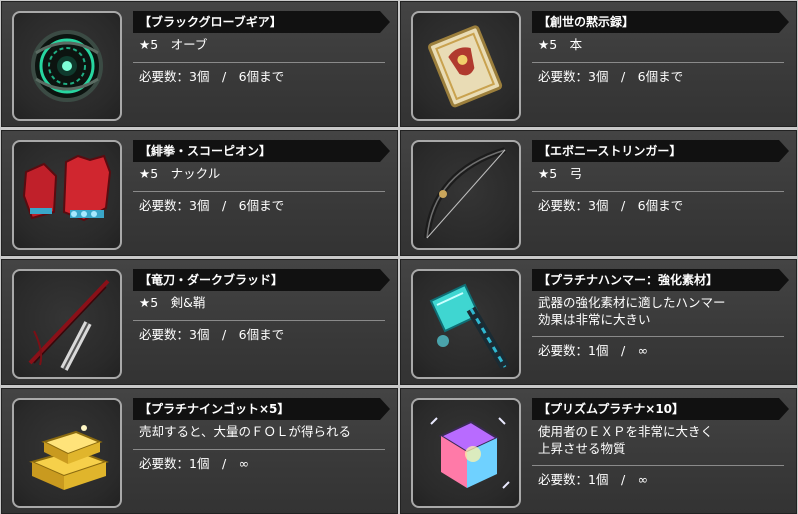 The height and width of the screenshot is (514, 798). I want to click on platinum-hammer-icon, so click(469, 326).